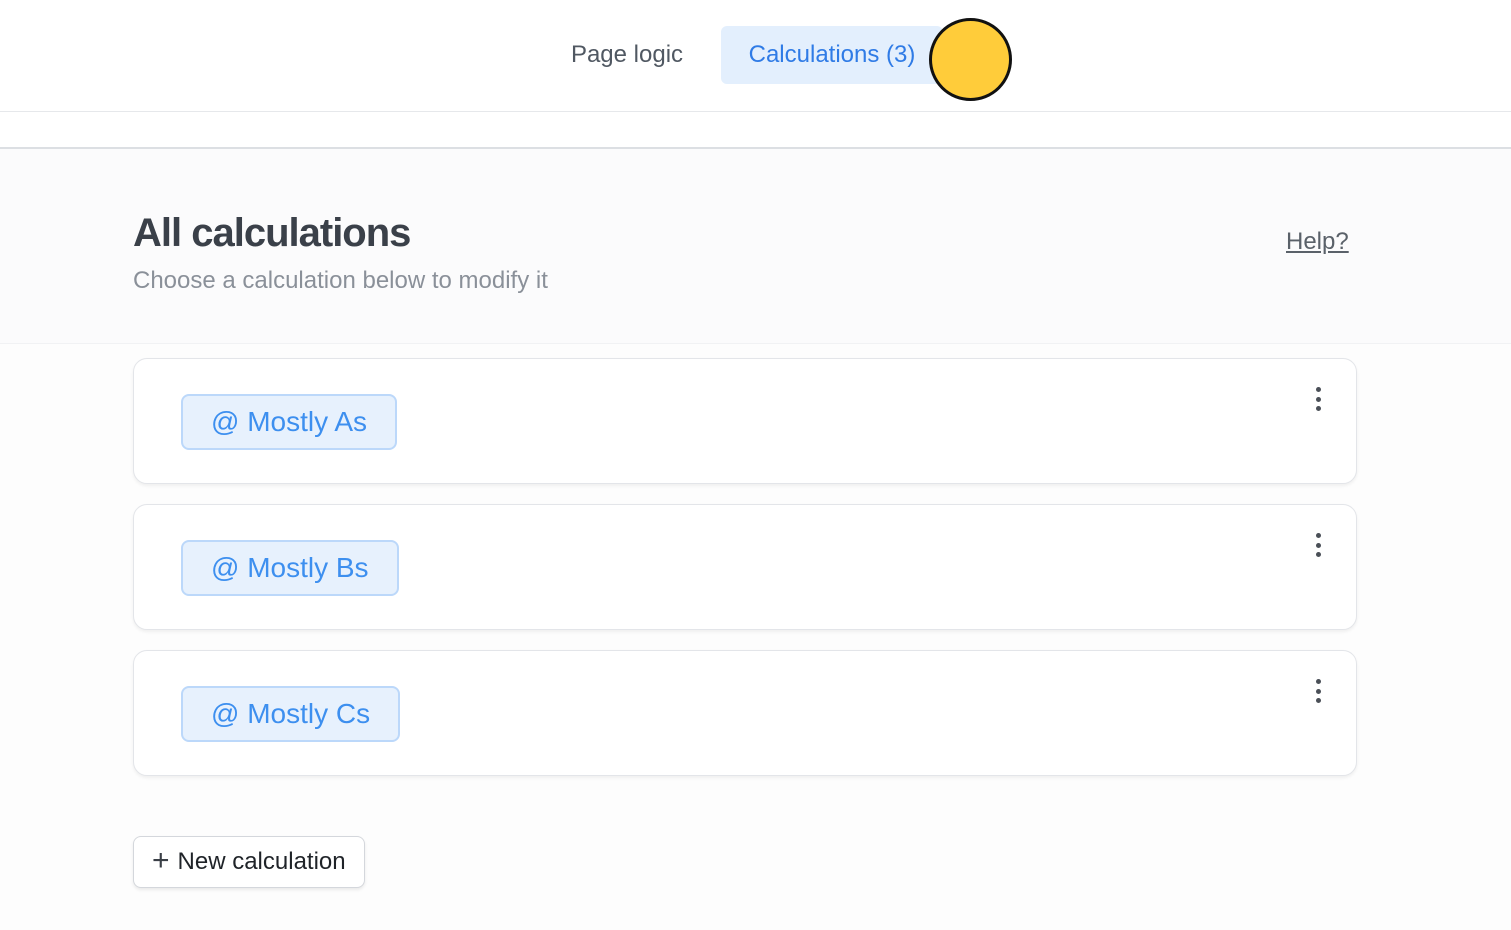  I want to click on calculation-card: @ Mostly Bs, so click(745, 567).